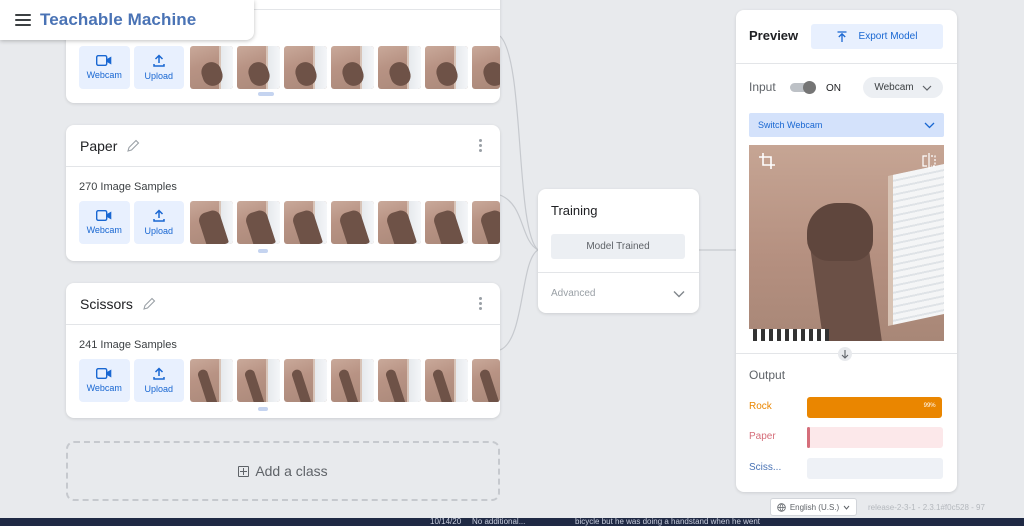 This screenshot has width=1024, height=526. Describe the element at coordinates (767, 375) in the screenshot. I see `output-label: Output` at that location.